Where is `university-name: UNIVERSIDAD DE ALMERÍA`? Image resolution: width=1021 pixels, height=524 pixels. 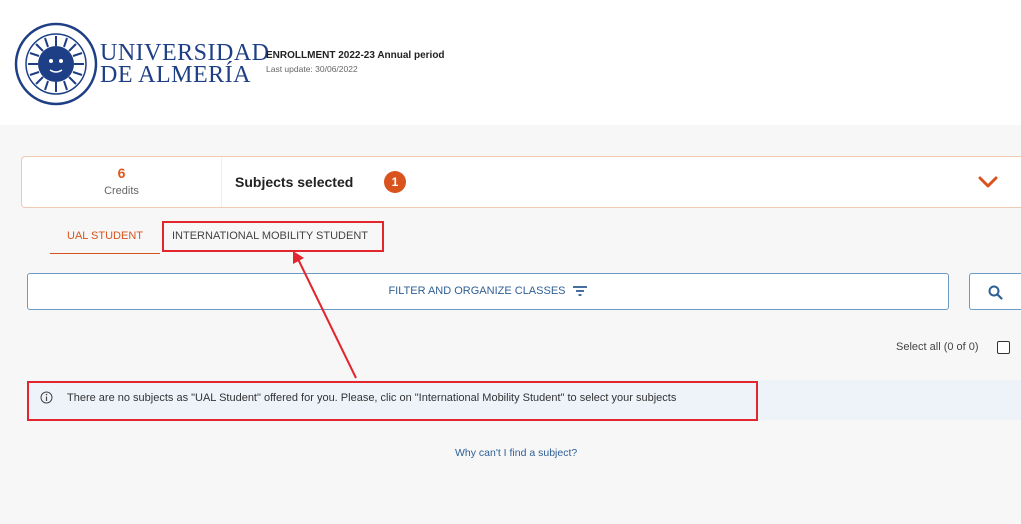
university-name: UNIVERSIDAD DE ALMERÍA is located at coordinates (185, 64).